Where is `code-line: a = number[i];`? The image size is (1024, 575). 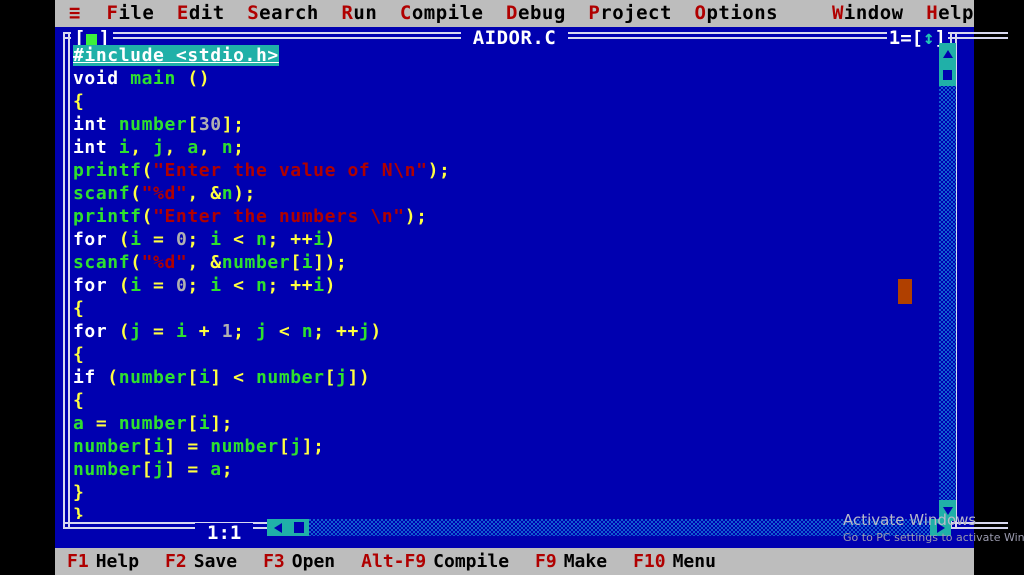
code-line: a = number[i]; is located at coordinates (507, 423).